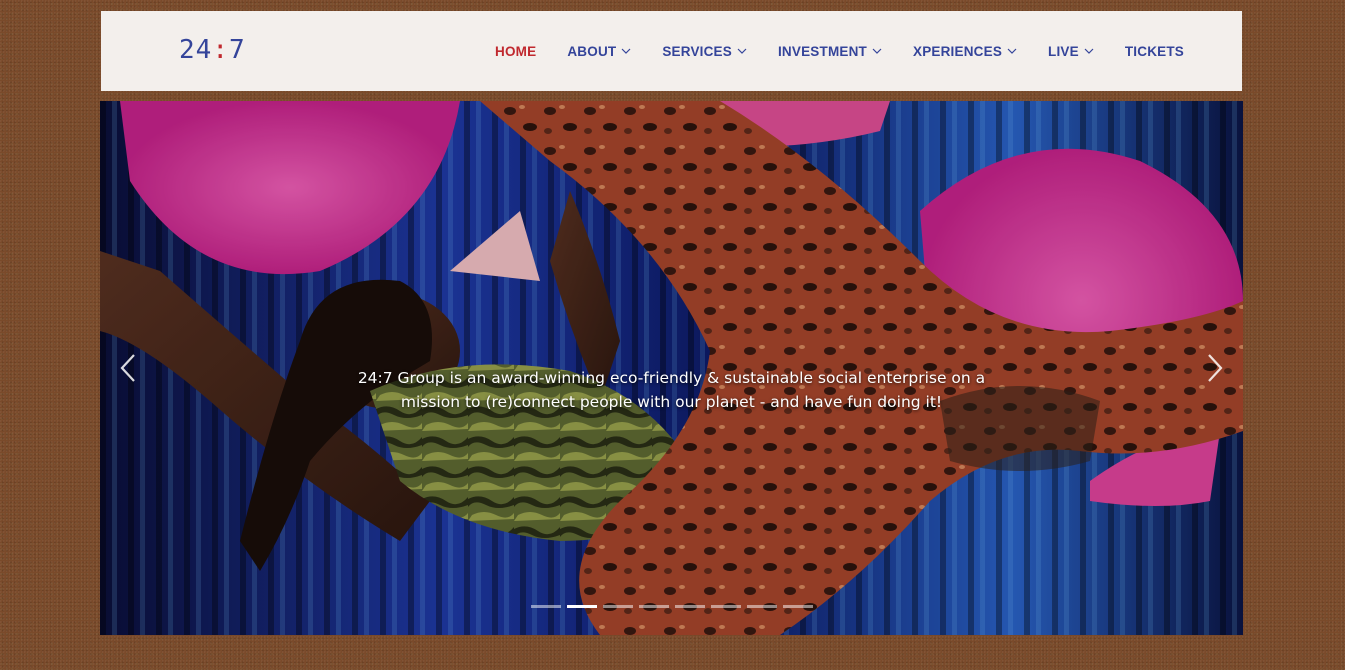 The width and height of the screenshot is (1345, 670). Describe the element at coordinates (672, 606) in the screenshot. I see `carousel-indicators` at that location.